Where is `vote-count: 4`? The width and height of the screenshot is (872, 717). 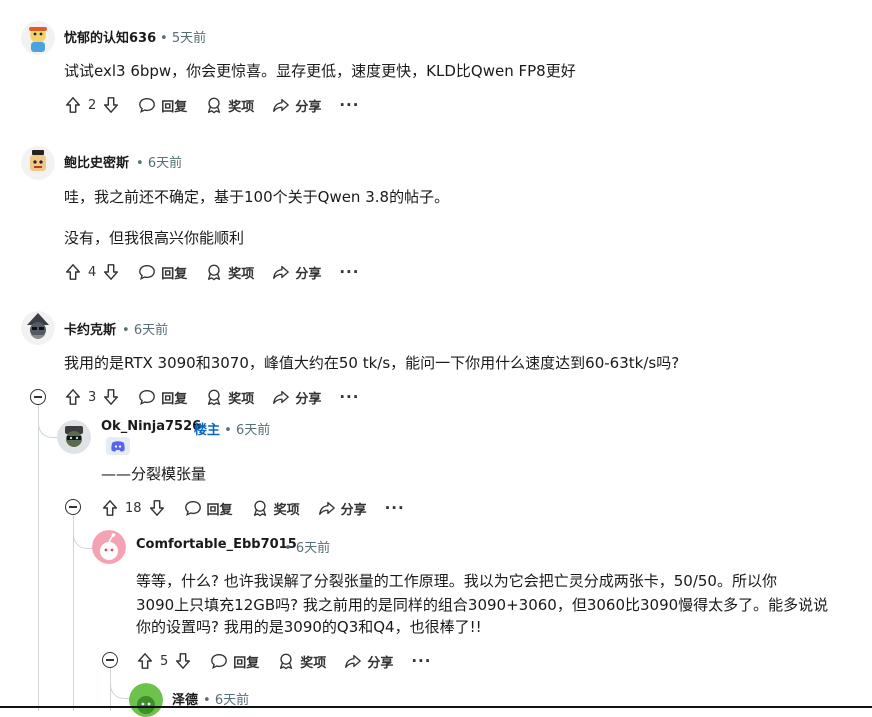
vote-count: 4 is located at coordinates (92, 272).